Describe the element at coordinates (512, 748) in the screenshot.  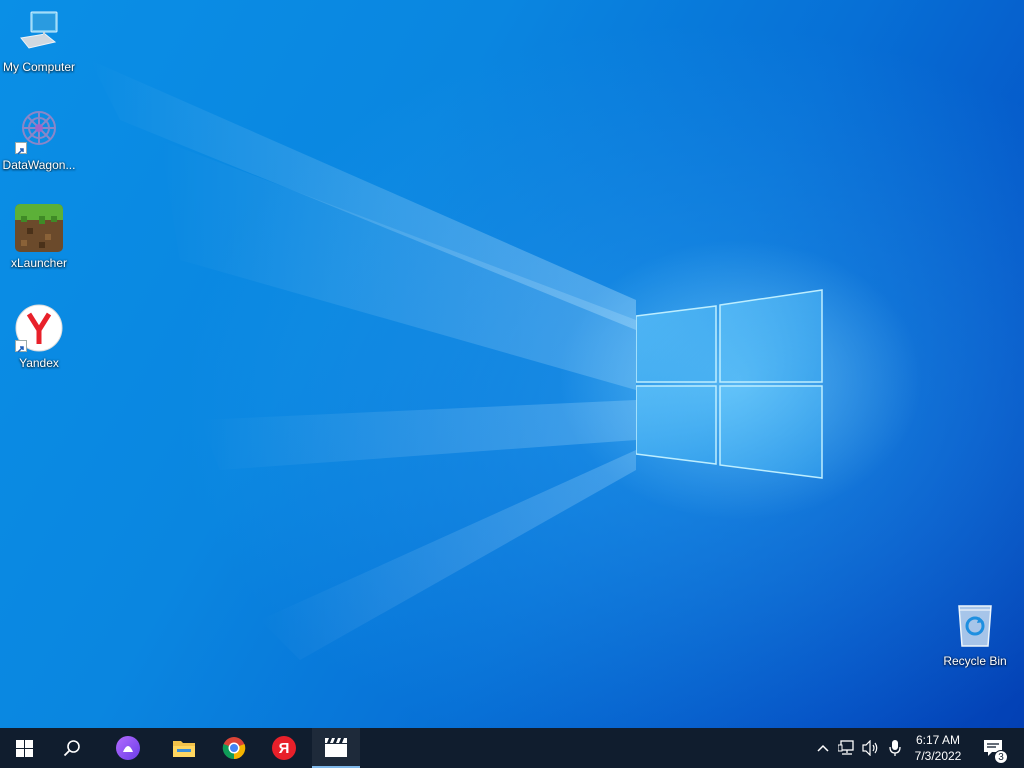
I see `taskbar: Я 6:17 AM 7/3/2022 3` at that location.